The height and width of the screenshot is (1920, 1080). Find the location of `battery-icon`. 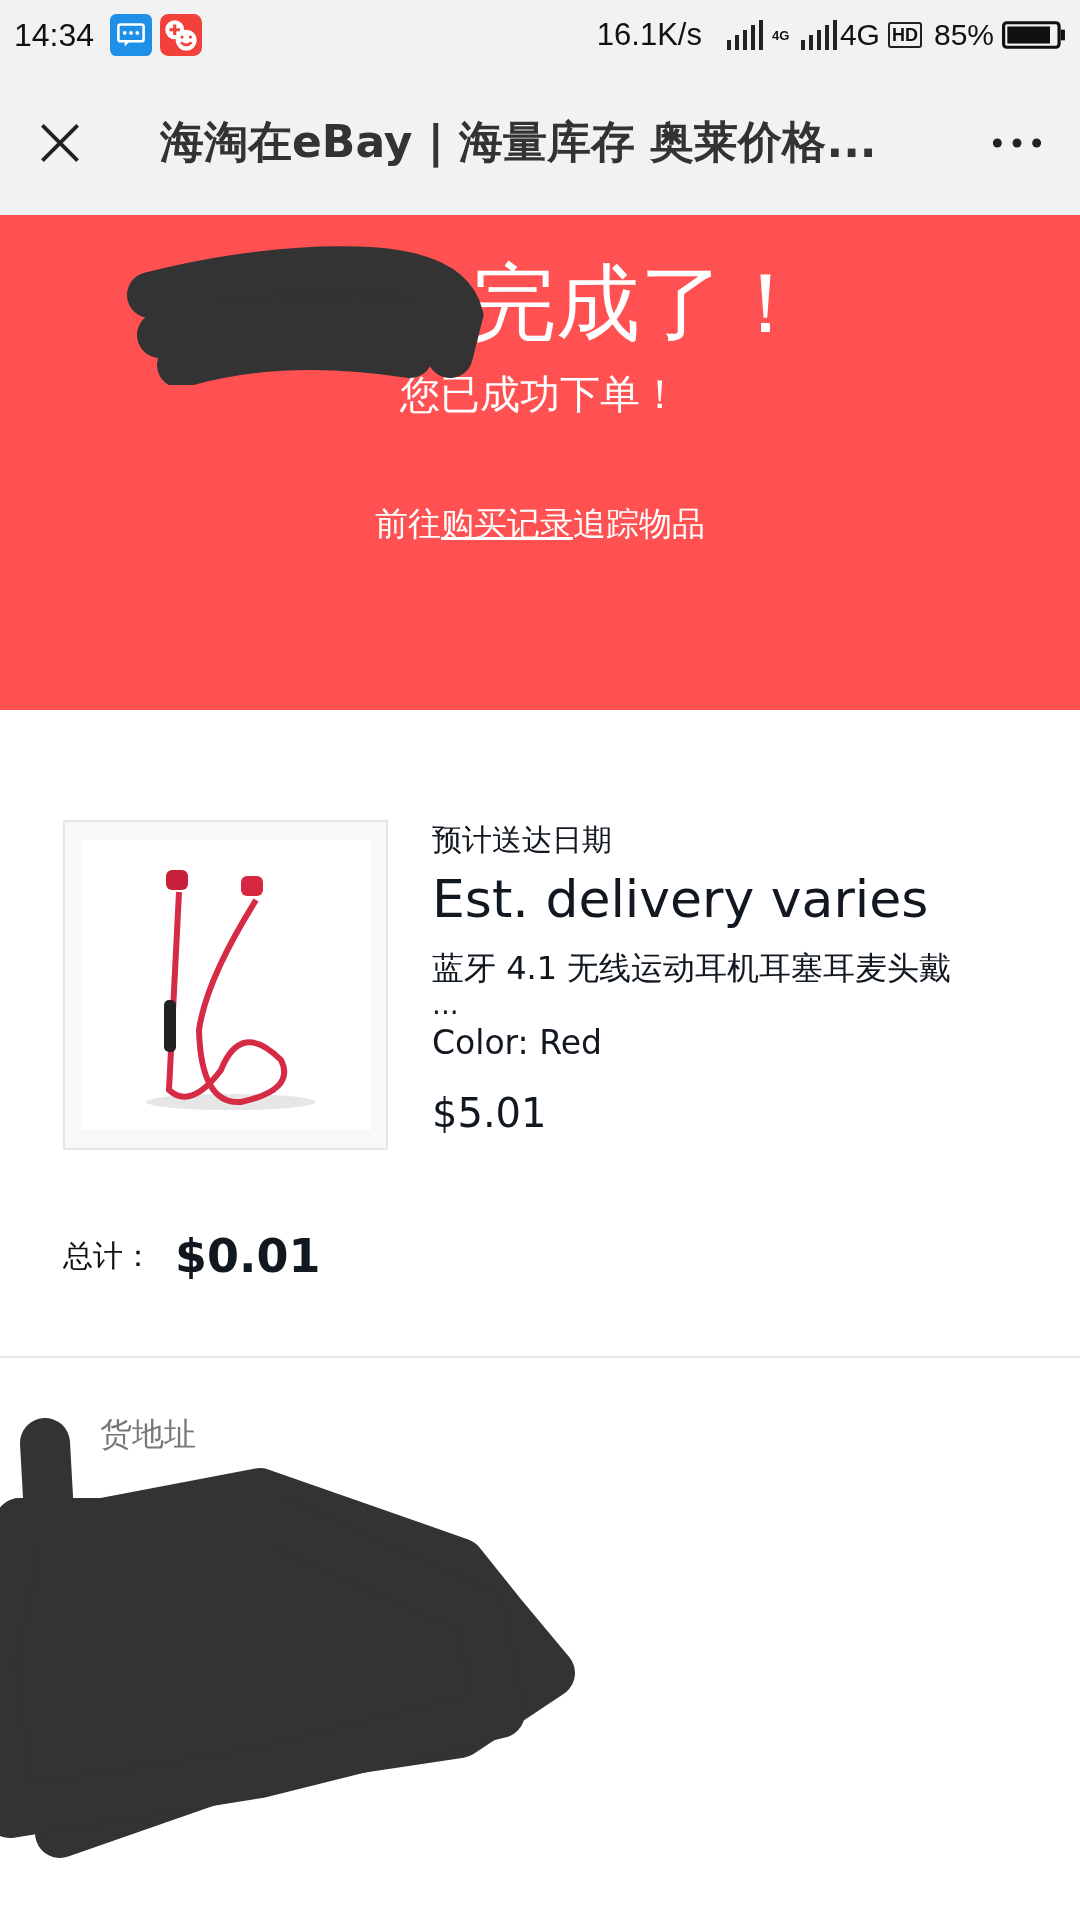

battery-icon is located at coordinates (1034, 35).